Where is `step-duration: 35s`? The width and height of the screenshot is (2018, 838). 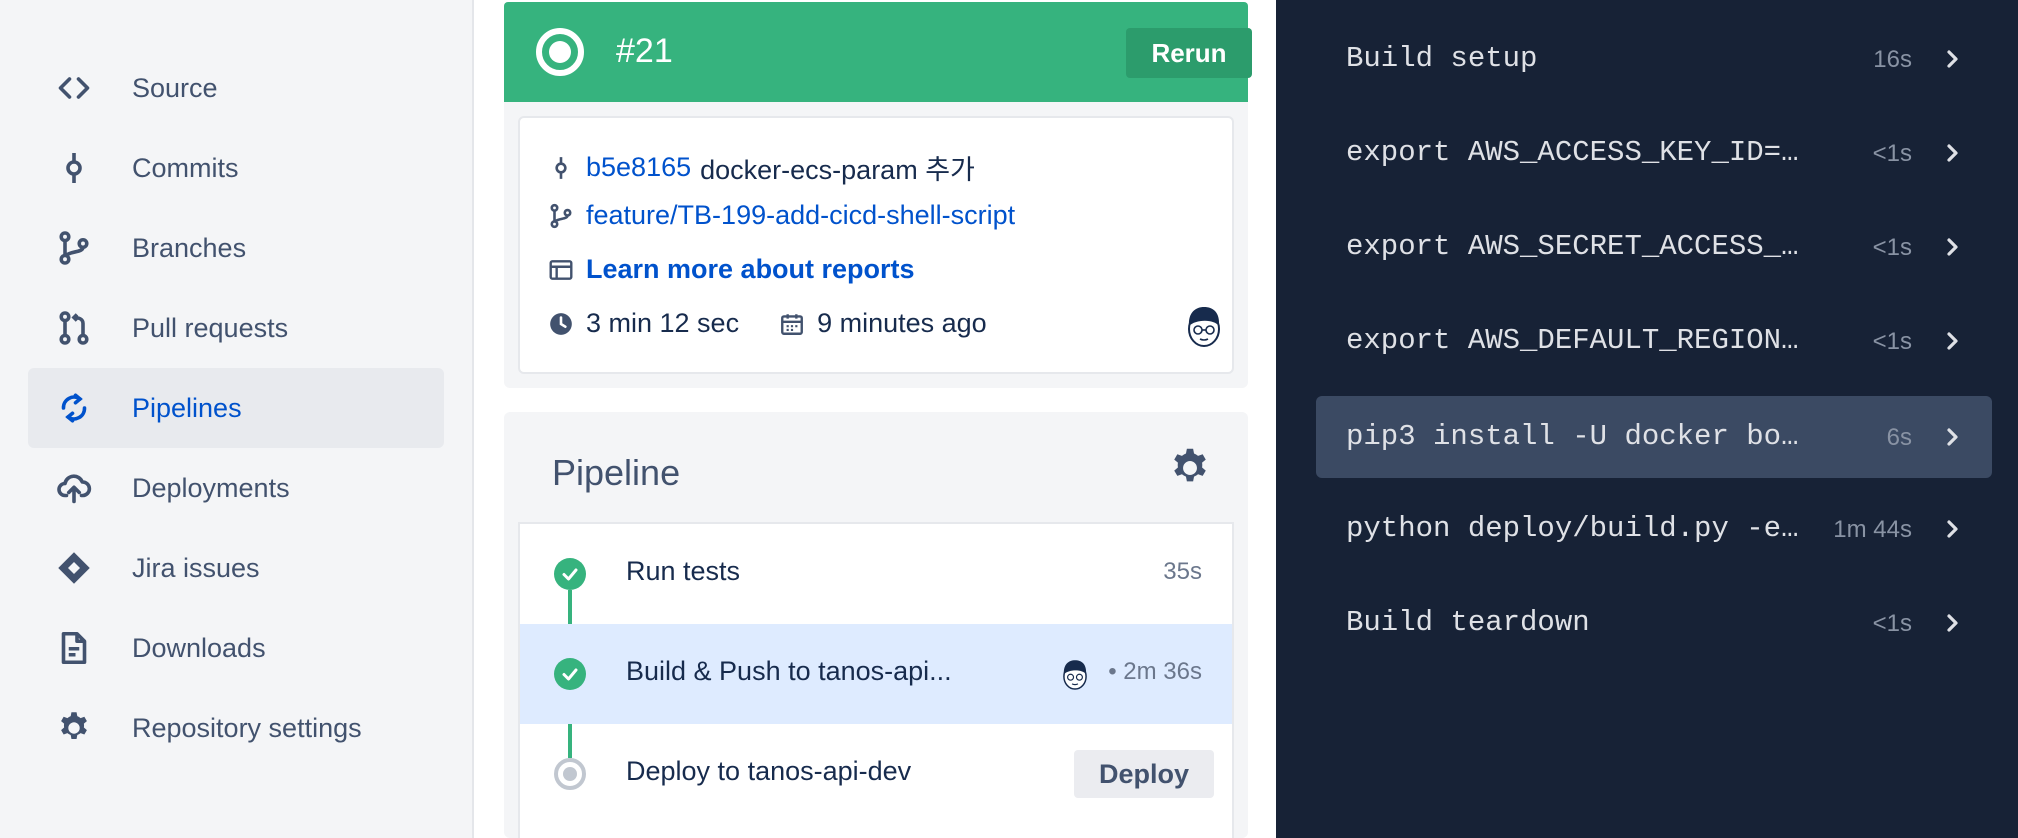 step-duration: 35s is located at coordinates (1182, 571).